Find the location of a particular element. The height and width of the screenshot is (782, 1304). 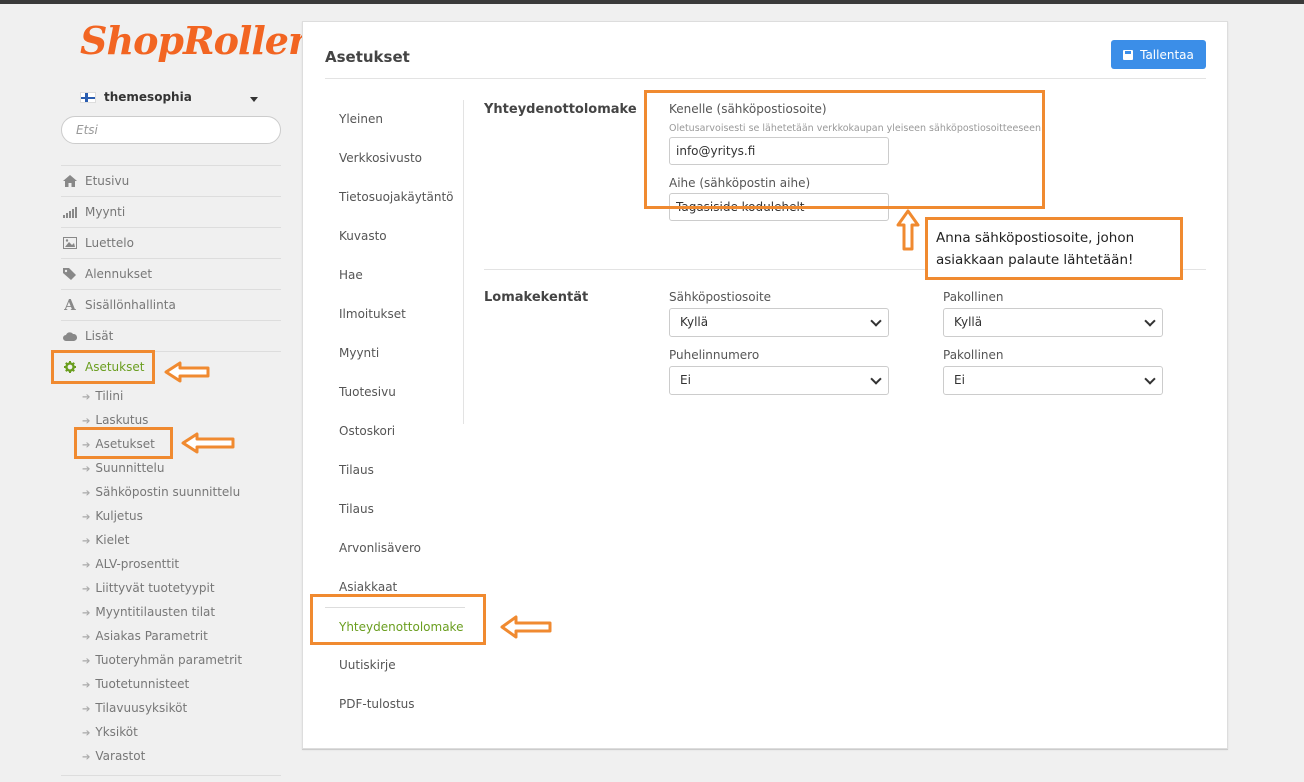

subnav-label: Kielet is located at coordinates (112, 540).